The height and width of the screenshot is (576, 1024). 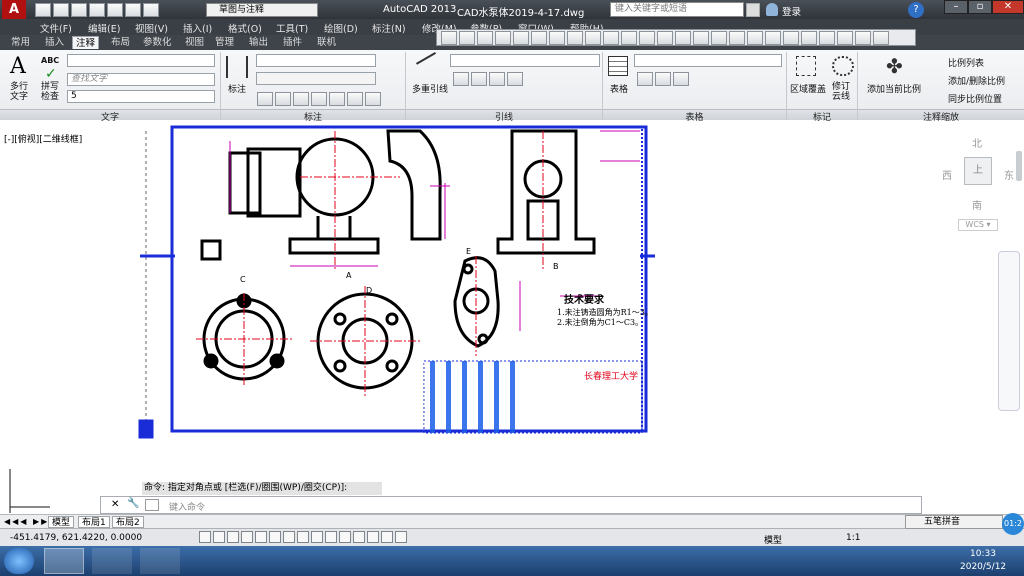 What do you see at coordinates (1013, 524) in the screenshot?
I see `ime-bubble: 01:2` at bounding box center [1013, 524].